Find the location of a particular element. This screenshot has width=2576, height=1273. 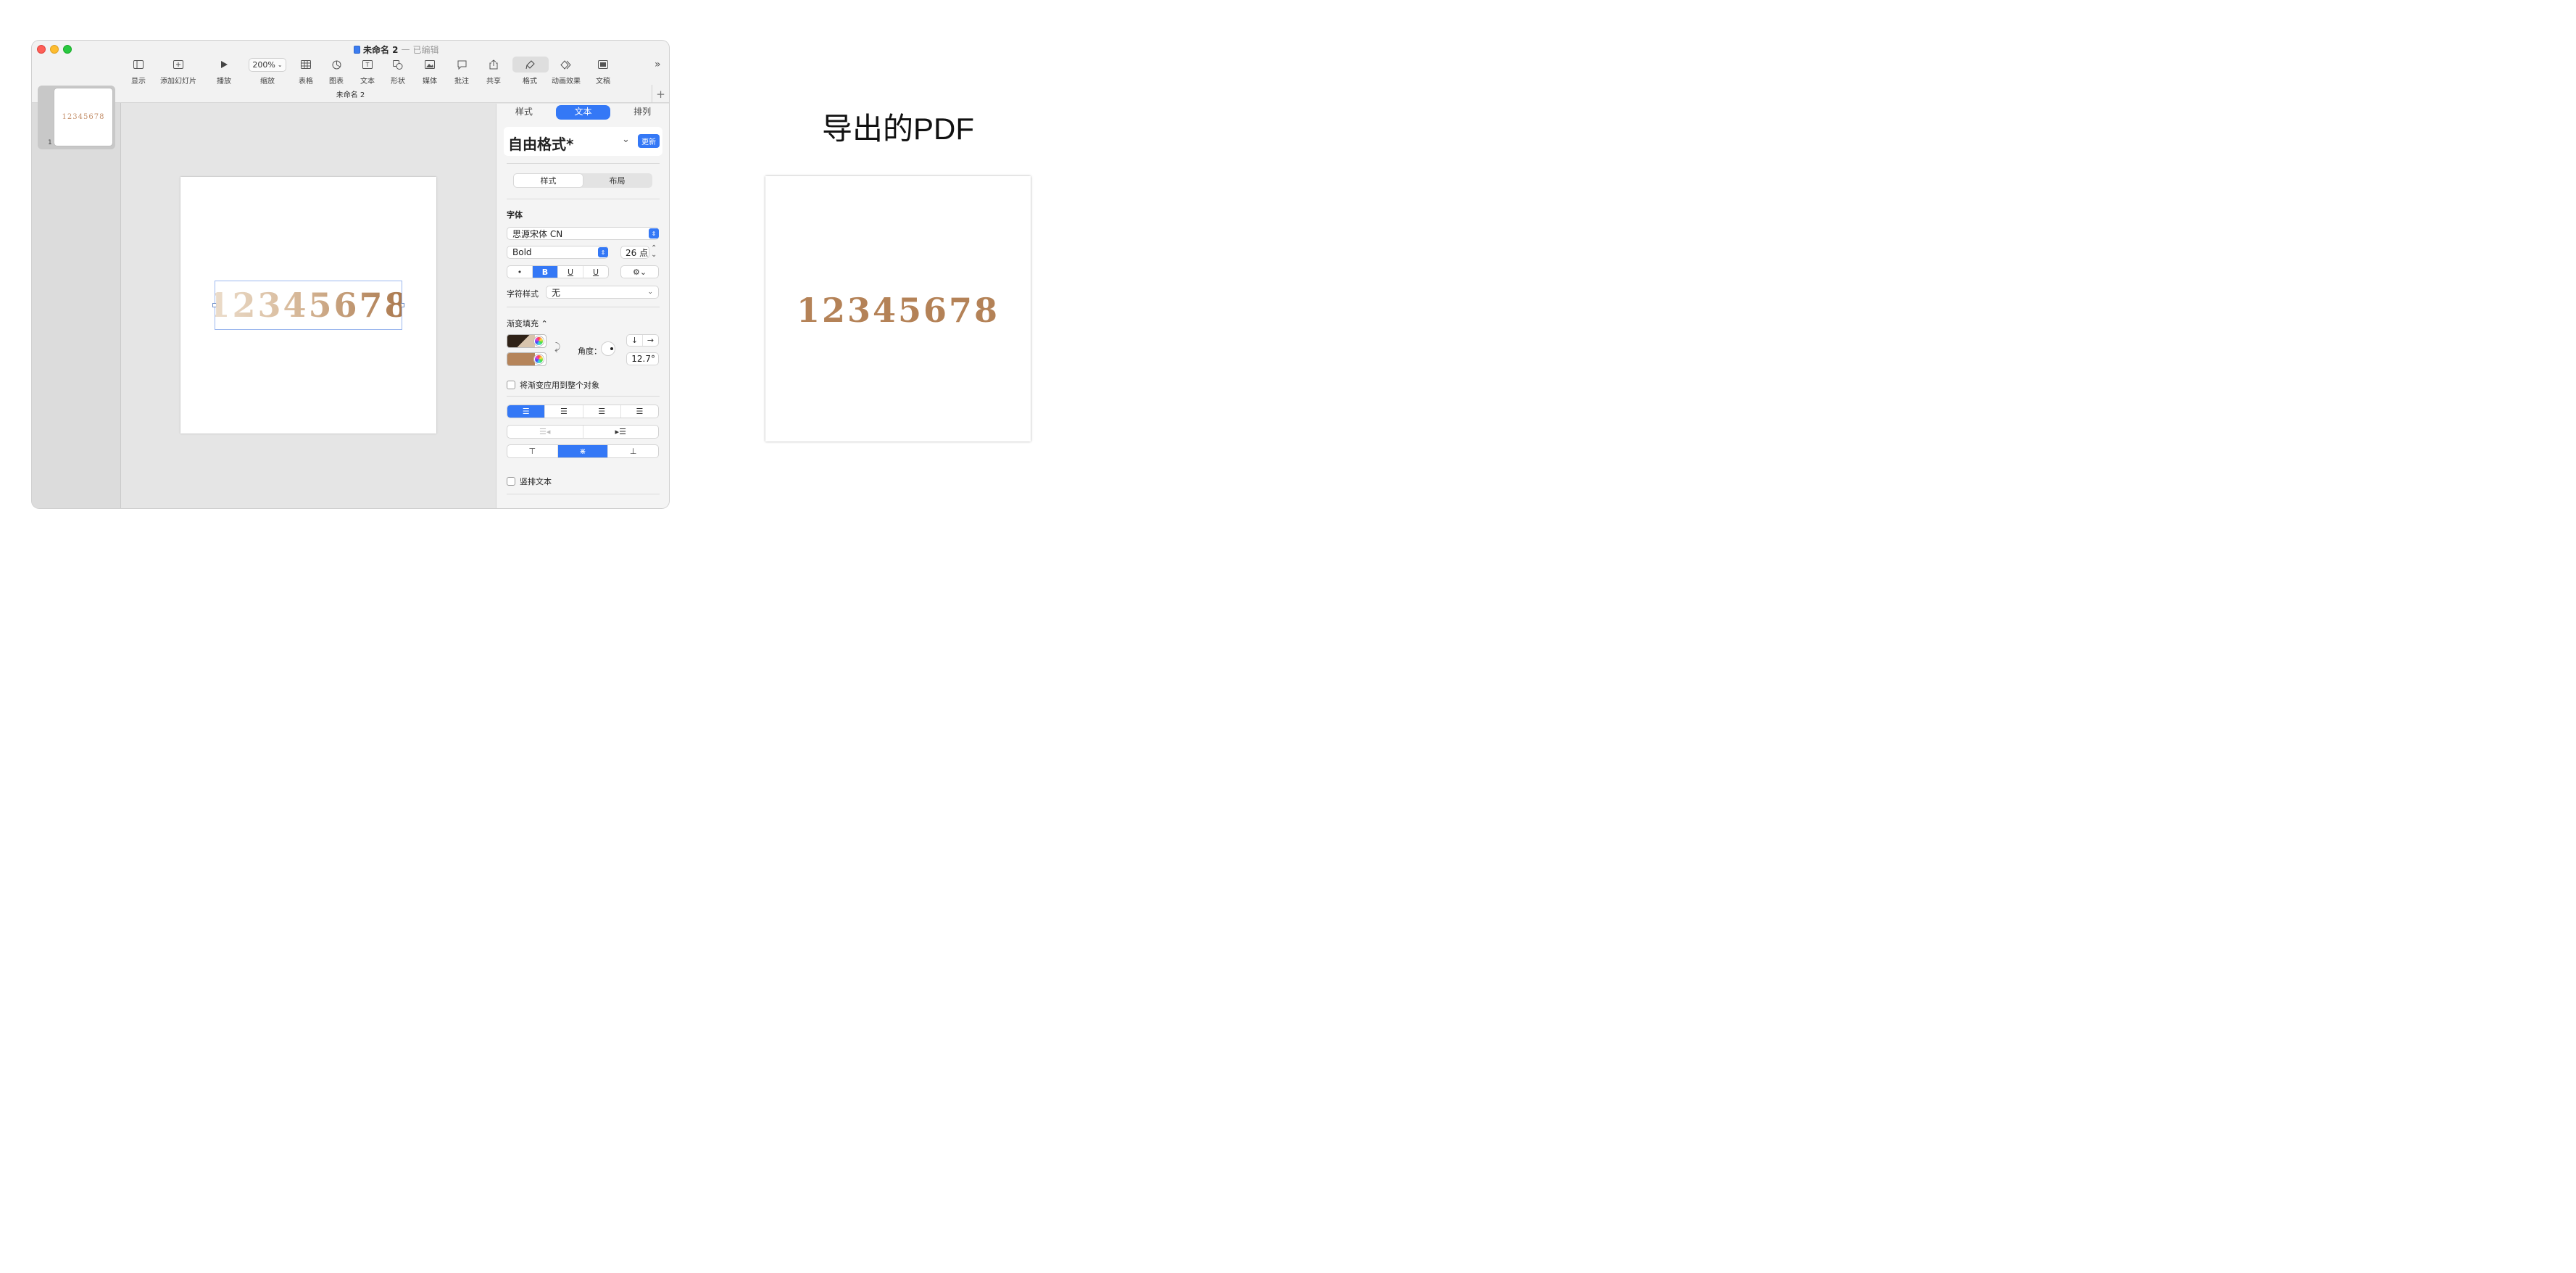

bold-button: B is located at coordinates (545, 272).